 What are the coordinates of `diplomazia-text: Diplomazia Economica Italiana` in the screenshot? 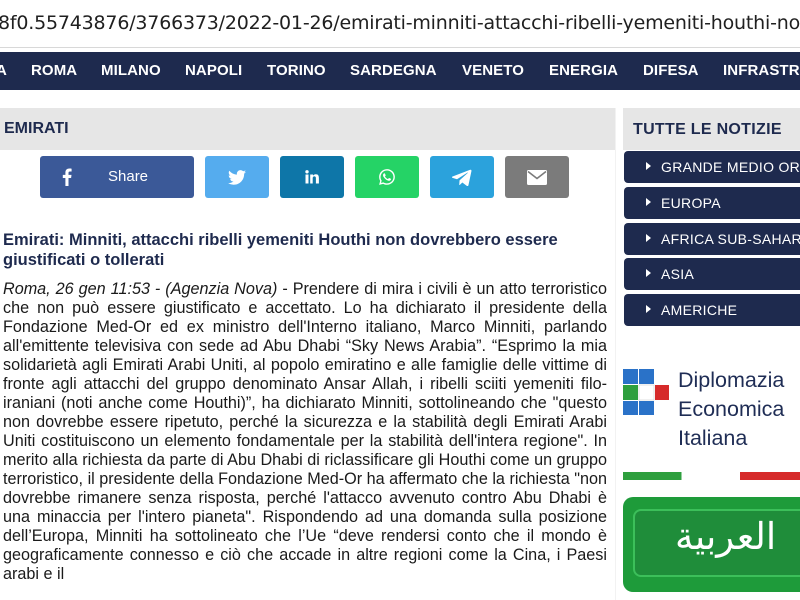 It's located at (731, 409).